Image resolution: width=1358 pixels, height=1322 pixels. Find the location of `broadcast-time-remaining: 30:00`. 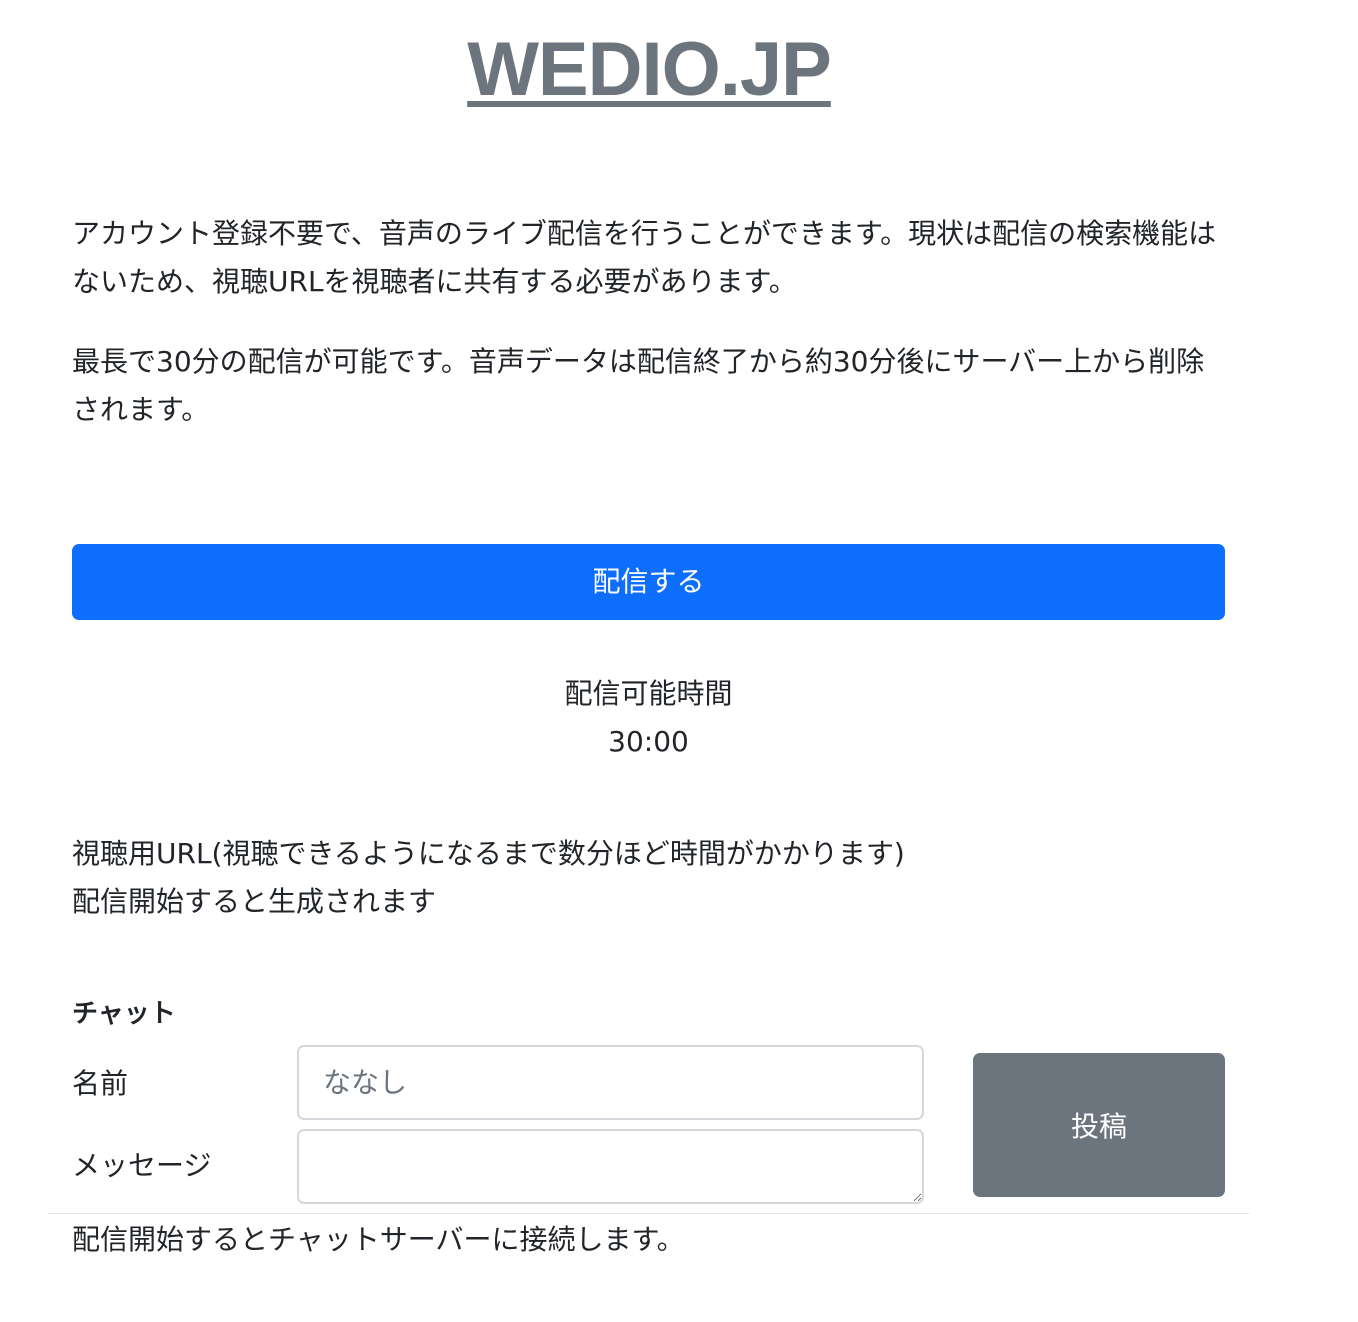

broadcast-time-remaining: 30:00 is located at coordinates (648, 741).